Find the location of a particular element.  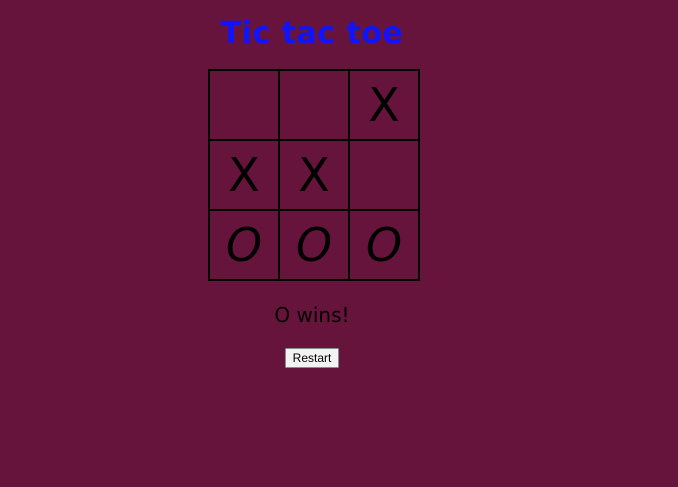

game-board: X X X O O O is located at coordinates (314, 175).